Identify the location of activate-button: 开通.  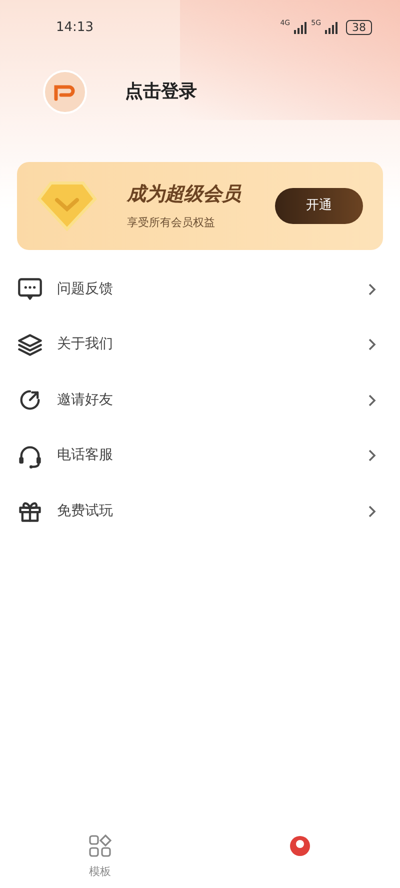
(319, 206).